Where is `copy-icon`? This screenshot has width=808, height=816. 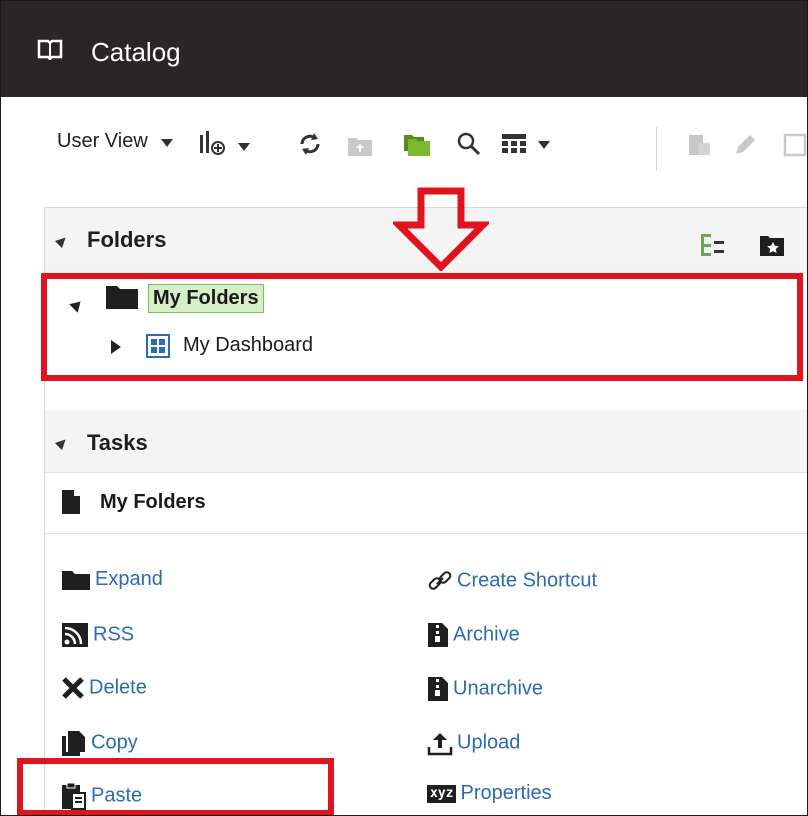 copy-icon is located at coordinates (73, 743).